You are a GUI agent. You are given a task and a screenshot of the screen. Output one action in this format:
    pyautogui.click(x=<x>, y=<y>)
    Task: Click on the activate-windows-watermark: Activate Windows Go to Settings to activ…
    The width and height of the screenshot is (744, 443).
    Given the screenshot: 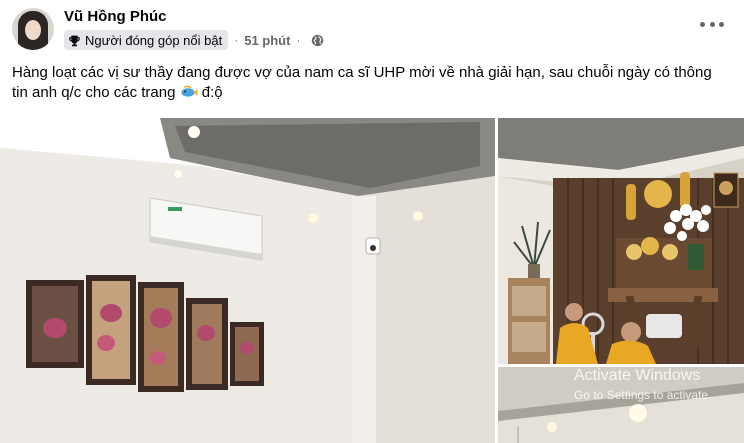 What is the action you would take?
    pyautogui.click(x=641, y=385)
    